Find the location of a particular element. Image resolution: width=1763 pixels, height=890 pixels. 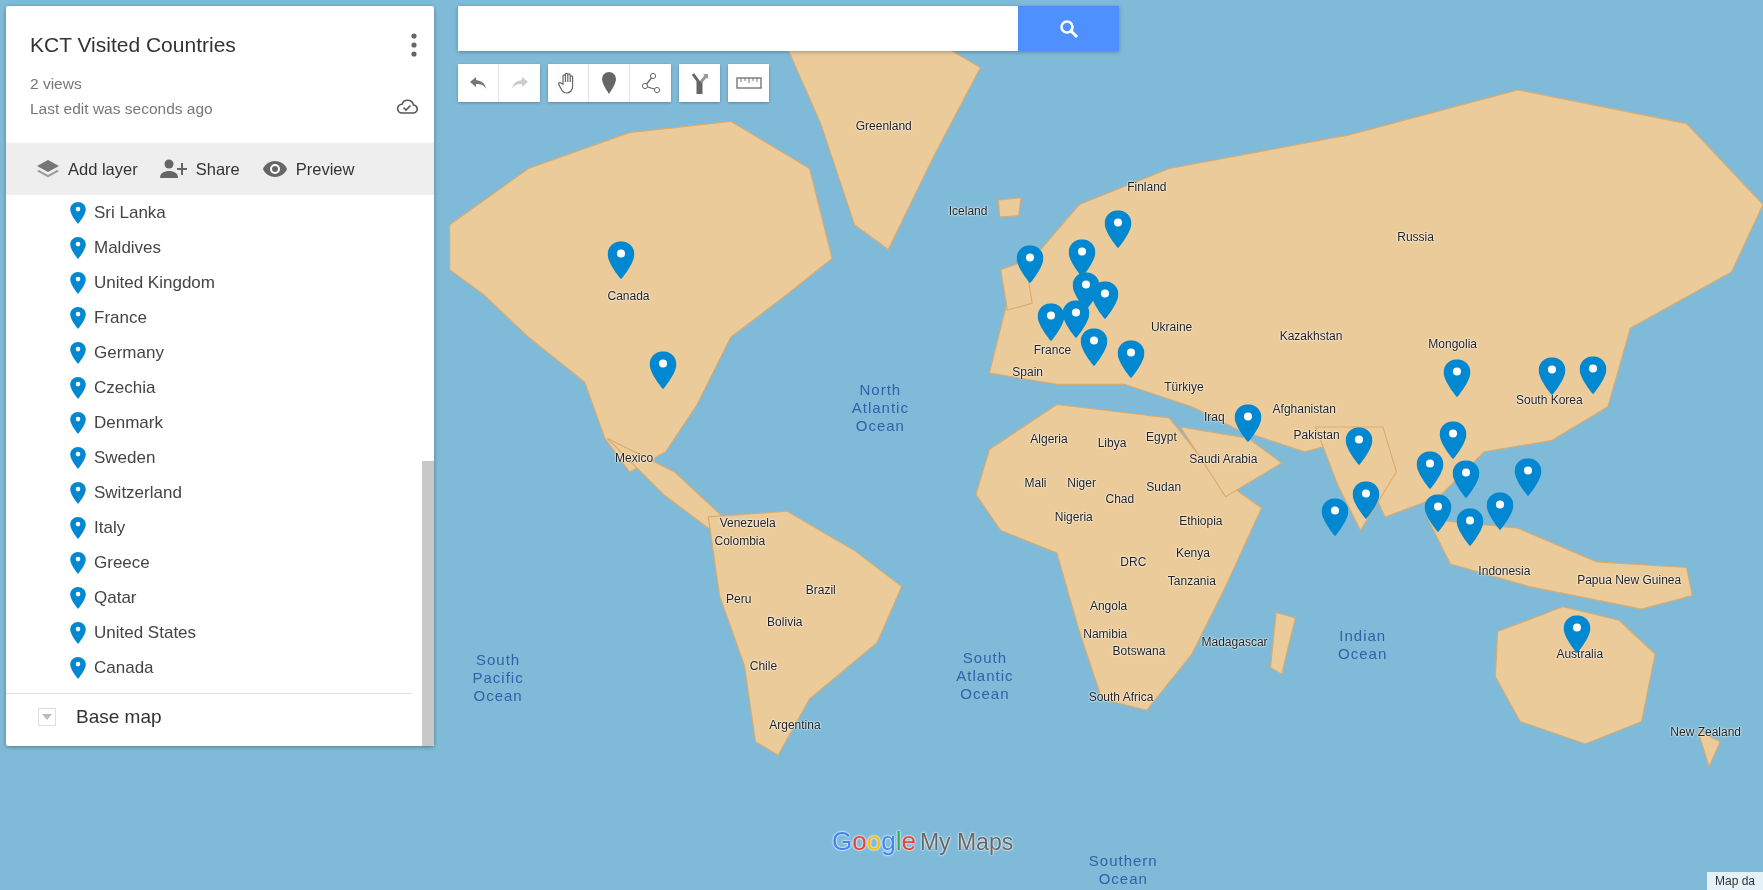

place-name: Denmark is located at coordinates (128, 422).